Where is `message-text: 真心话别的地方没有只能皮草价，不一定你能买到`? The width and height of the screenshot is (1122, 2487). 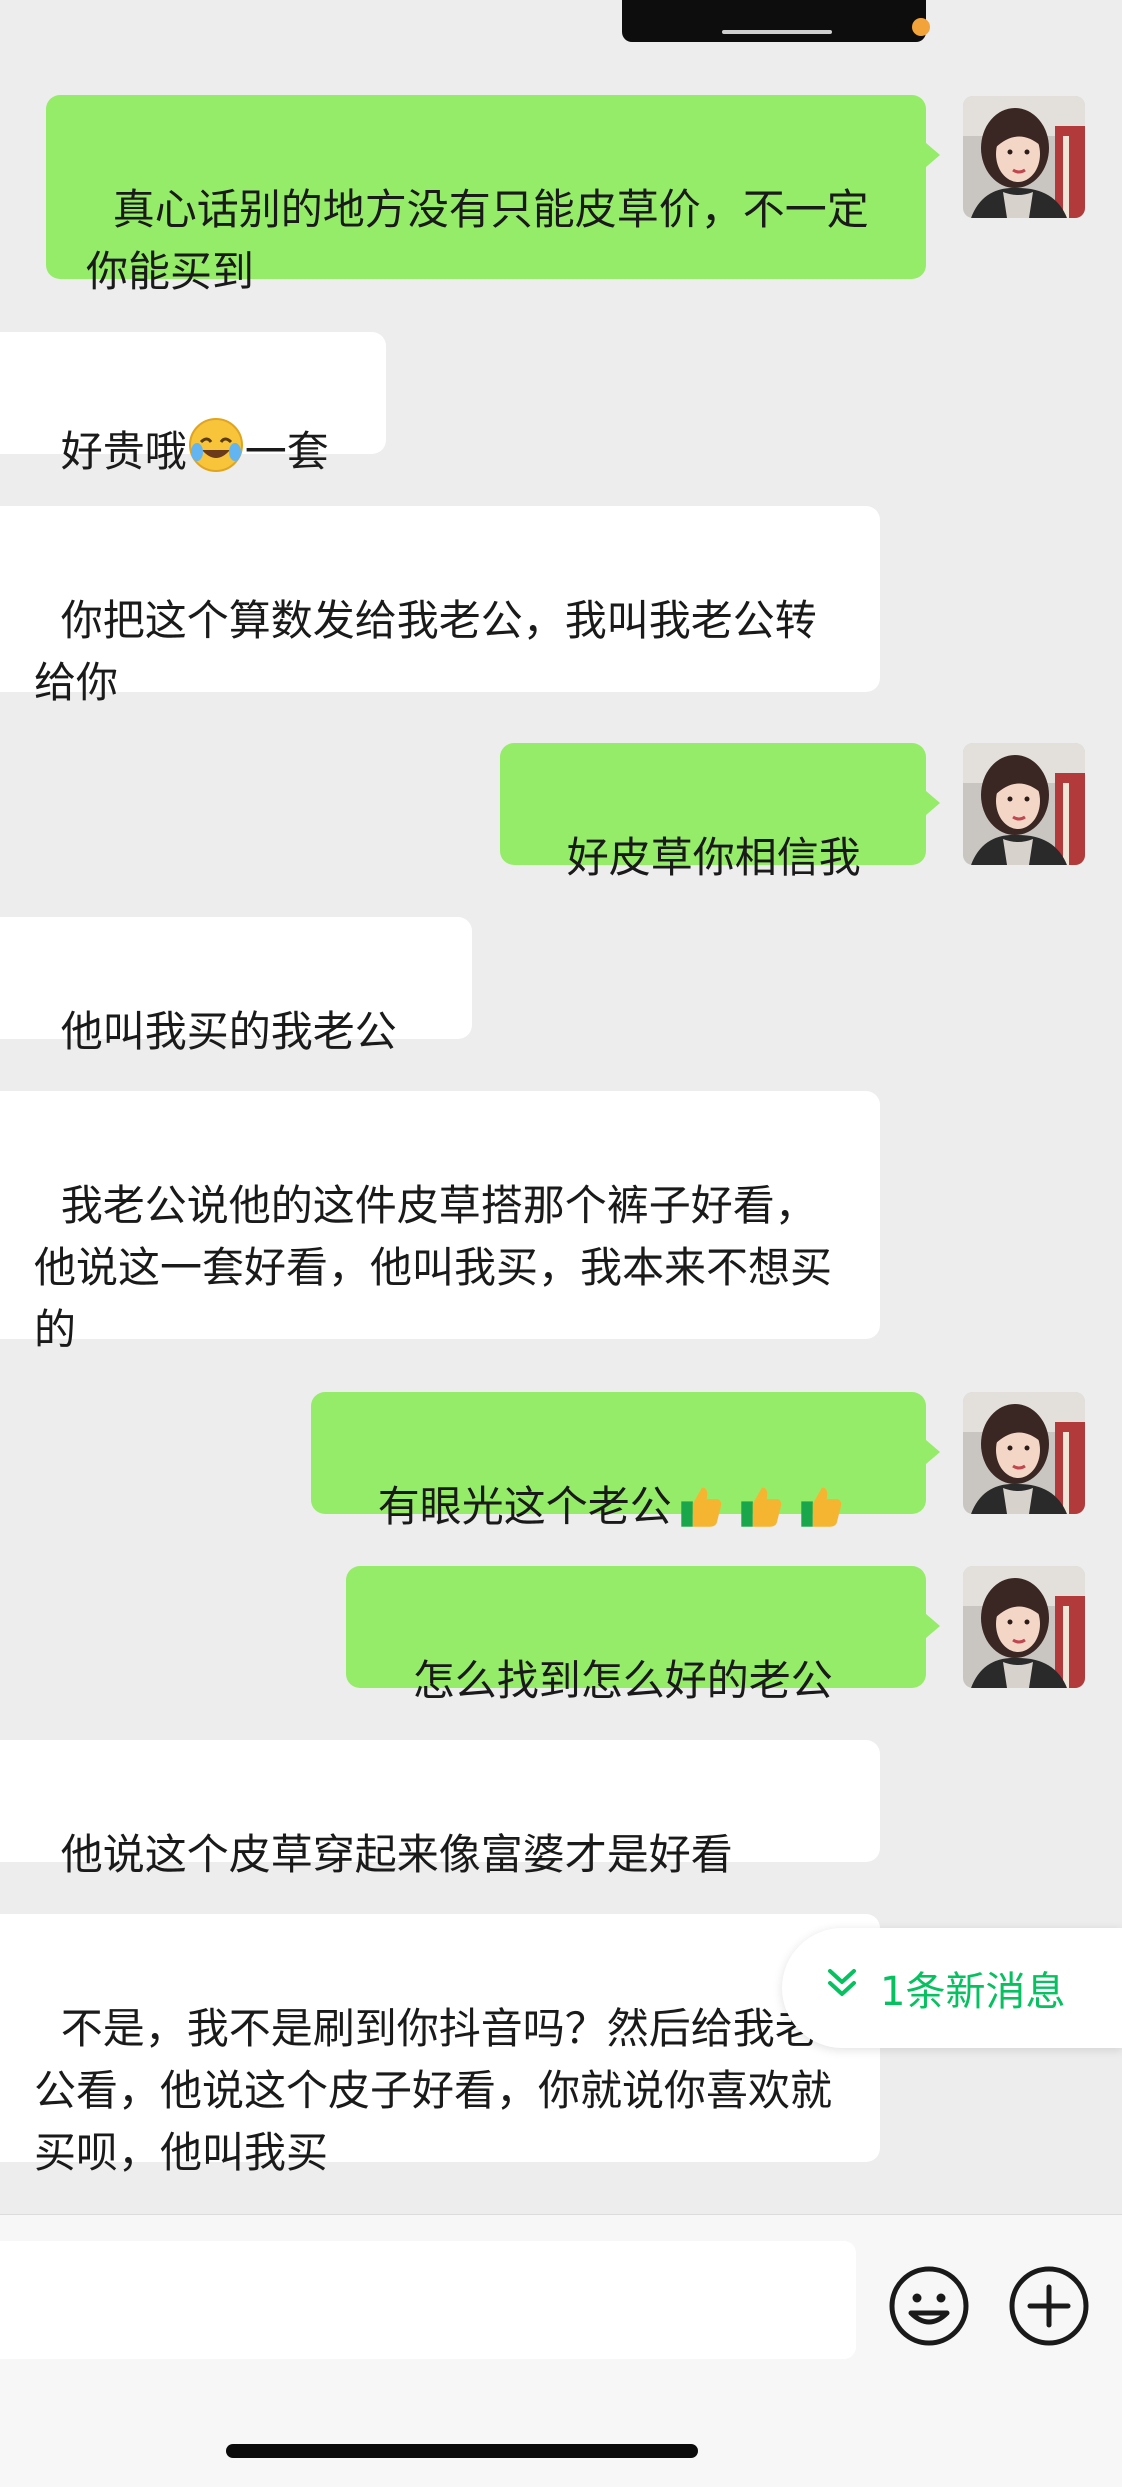
message-text: 真心话别的地方没有只能皮草价，不一定你能买到 is located at coordinates (477, 240).